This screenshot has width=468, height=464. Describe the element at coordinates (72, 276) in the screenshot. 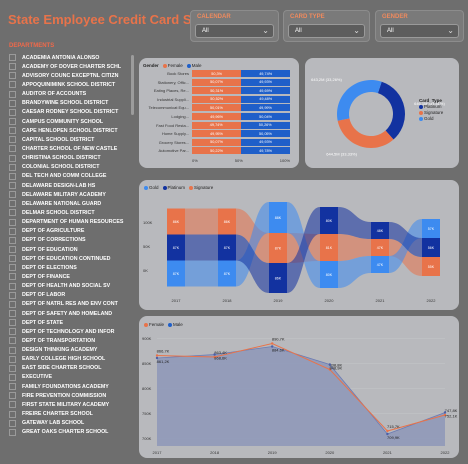

I see `department-item: DEPT OF FINANCE` at that location.